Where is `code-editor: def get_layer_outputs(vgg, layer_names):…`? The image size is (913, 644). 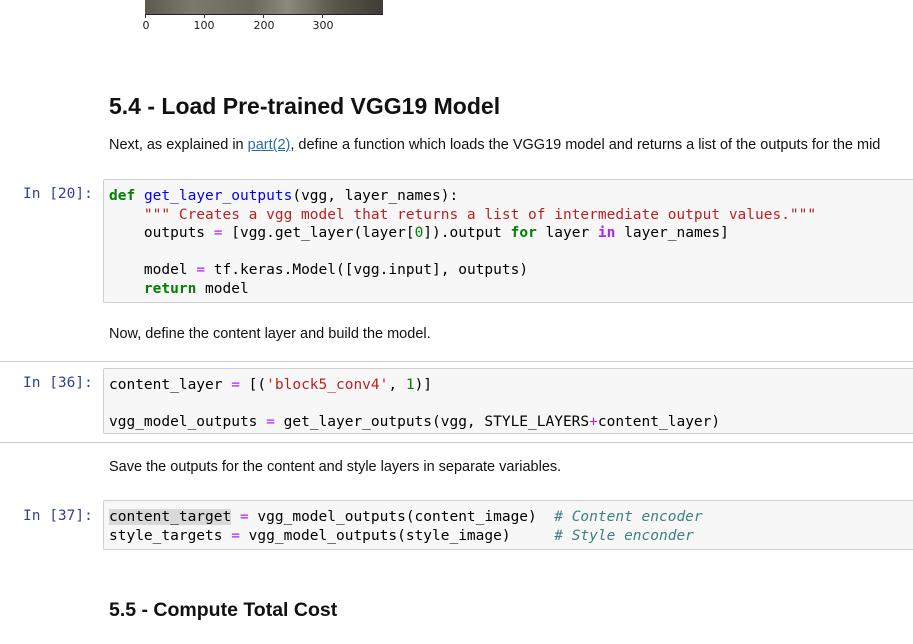
code-editor: def get_layer_outputs(vgg, layer_names):… is located at coordinates (462, 242).